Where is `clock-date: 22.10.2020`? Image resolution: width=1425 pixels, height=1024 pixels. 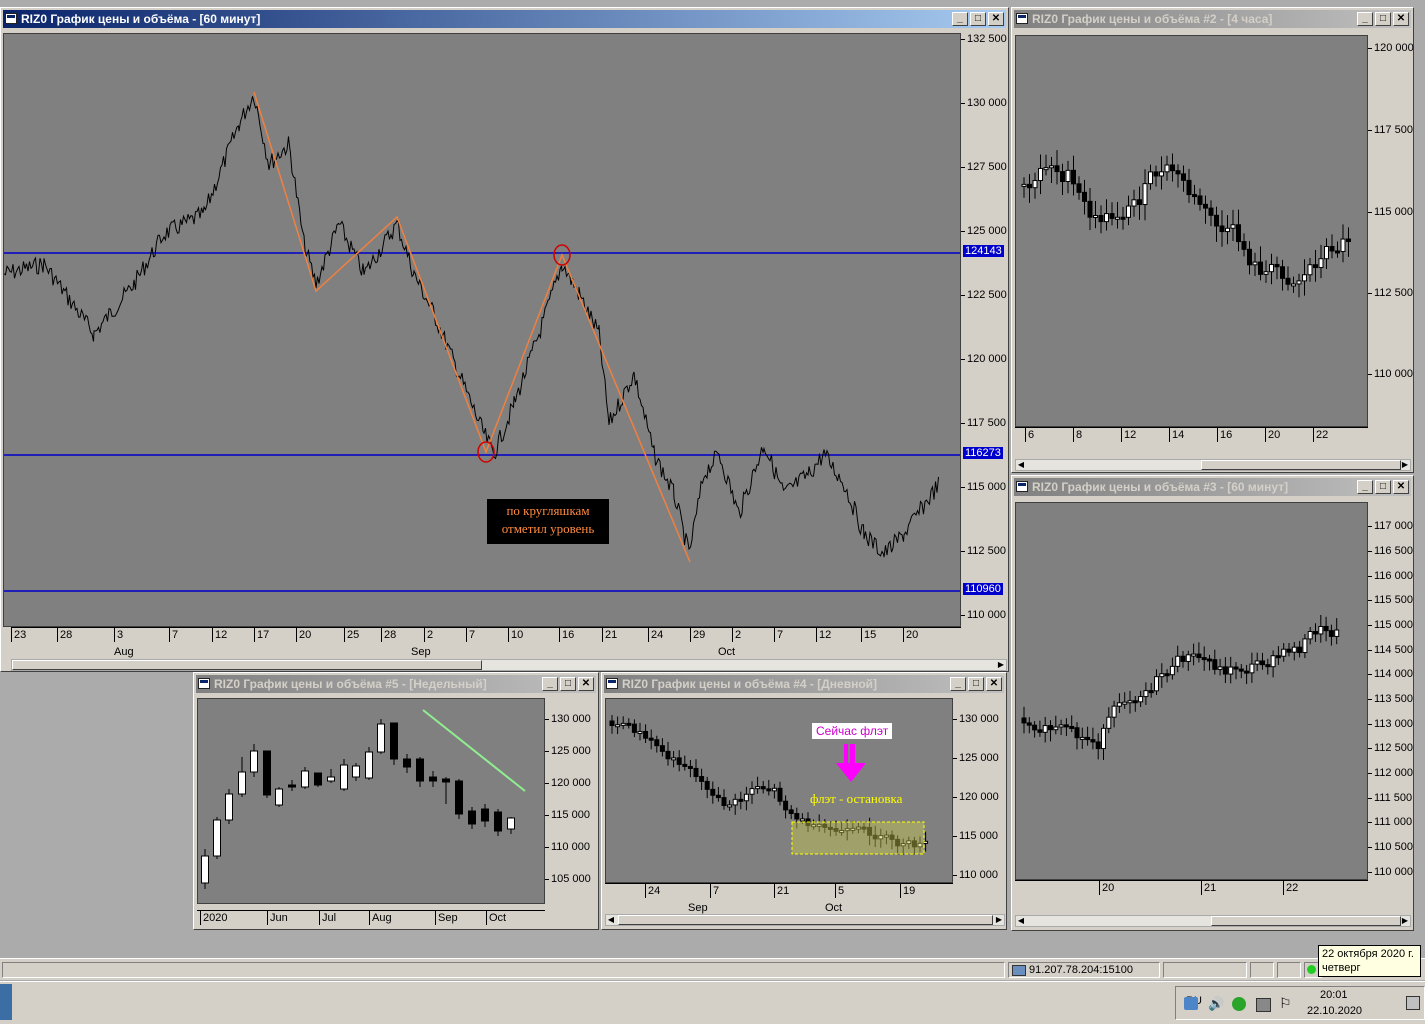 clock-date: 22.10.2020 is located at coordinates (1334, 1011).